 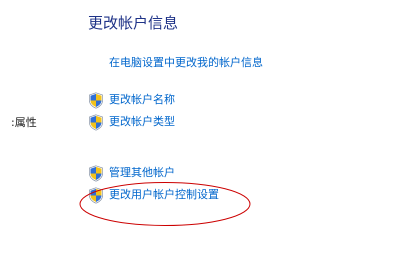 What do you see at coordinates (142, 121) in the screenshot?
I see `task-label: 更改帐户类型` at bounding box center [142, 121].